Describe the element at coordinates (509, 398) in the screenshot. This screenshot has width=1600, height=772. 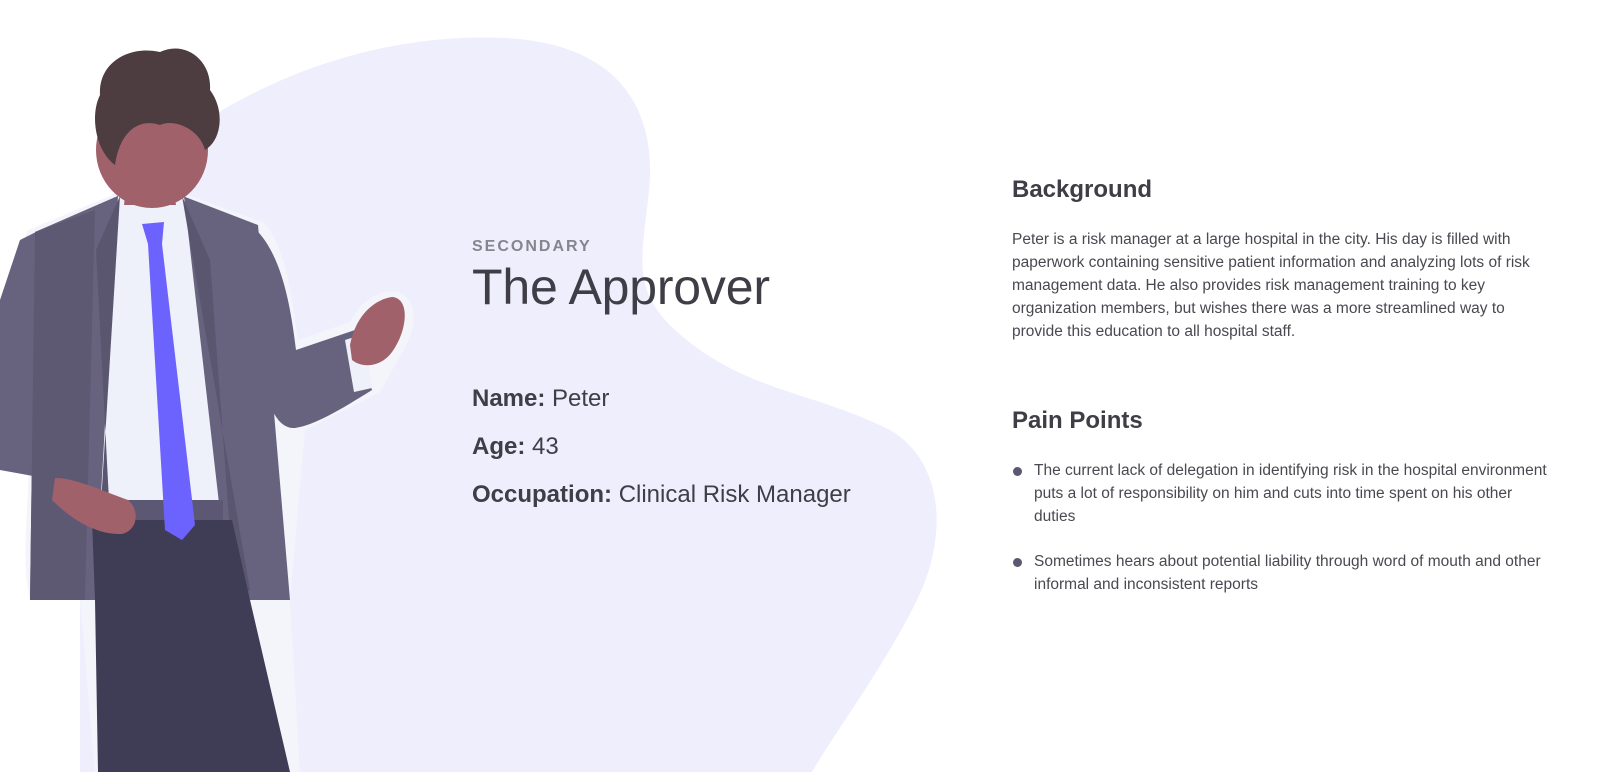
I see `name-label: Name:` at that location.